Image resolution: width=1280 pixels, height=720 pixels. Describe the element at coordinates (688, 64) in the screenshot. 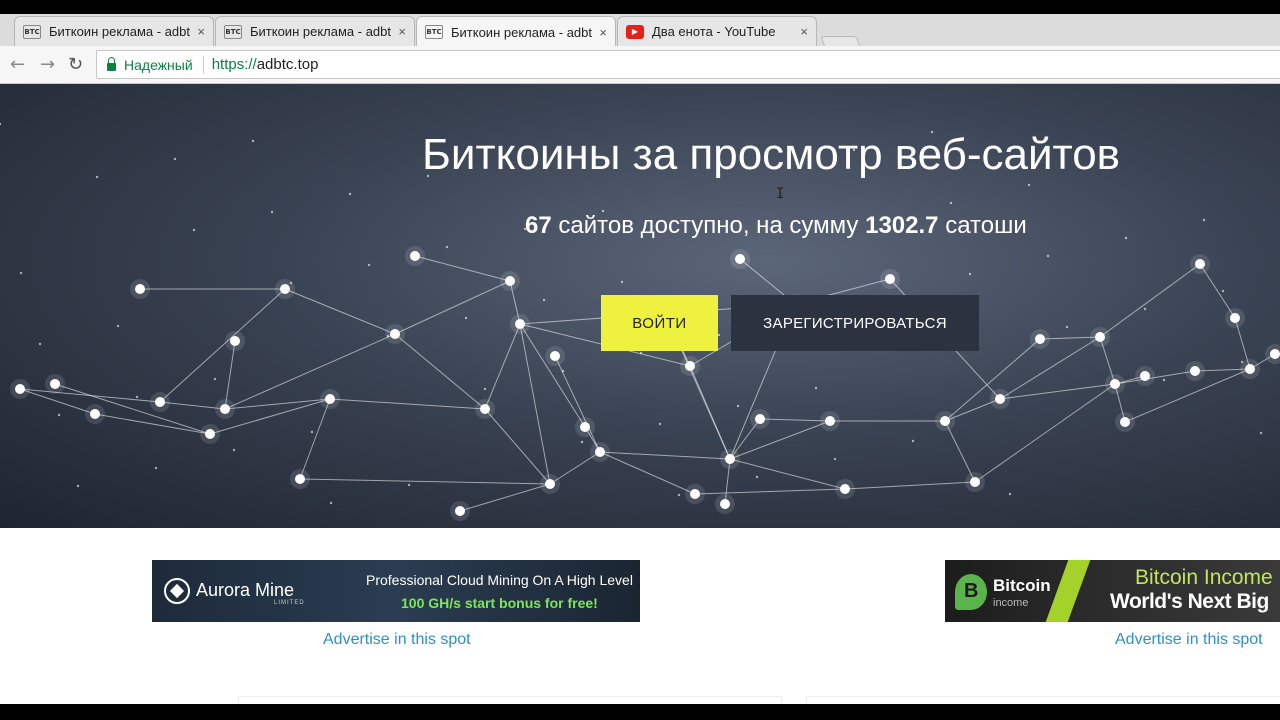

I see `address-bar: Надежный https:// adbtc.top` at that location.